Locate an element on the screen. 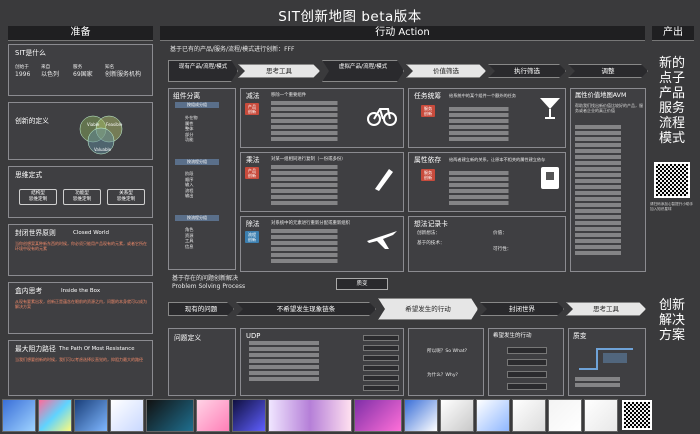 This screenshot has height=434, width=700. subtract-panel: 减法 产品 创新 移除一个重要组件 is located at coordinates (322, 118).